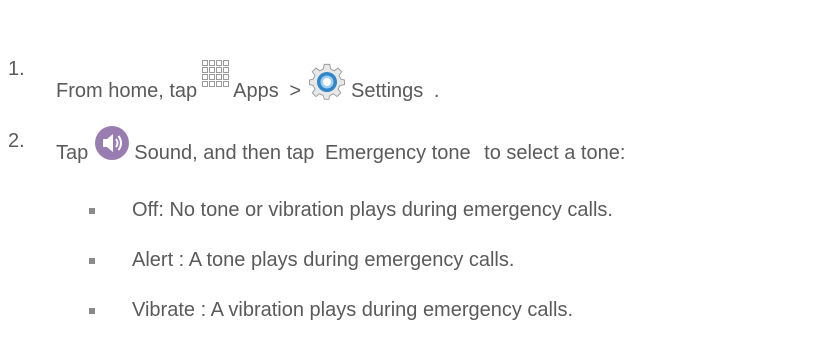 The width and height of the screenshot is (830, 342). What do you see at coordinates (127, 91) in the screenshot?
I see `step-1-intro: From home, tap` at bounding box center [127, 91].